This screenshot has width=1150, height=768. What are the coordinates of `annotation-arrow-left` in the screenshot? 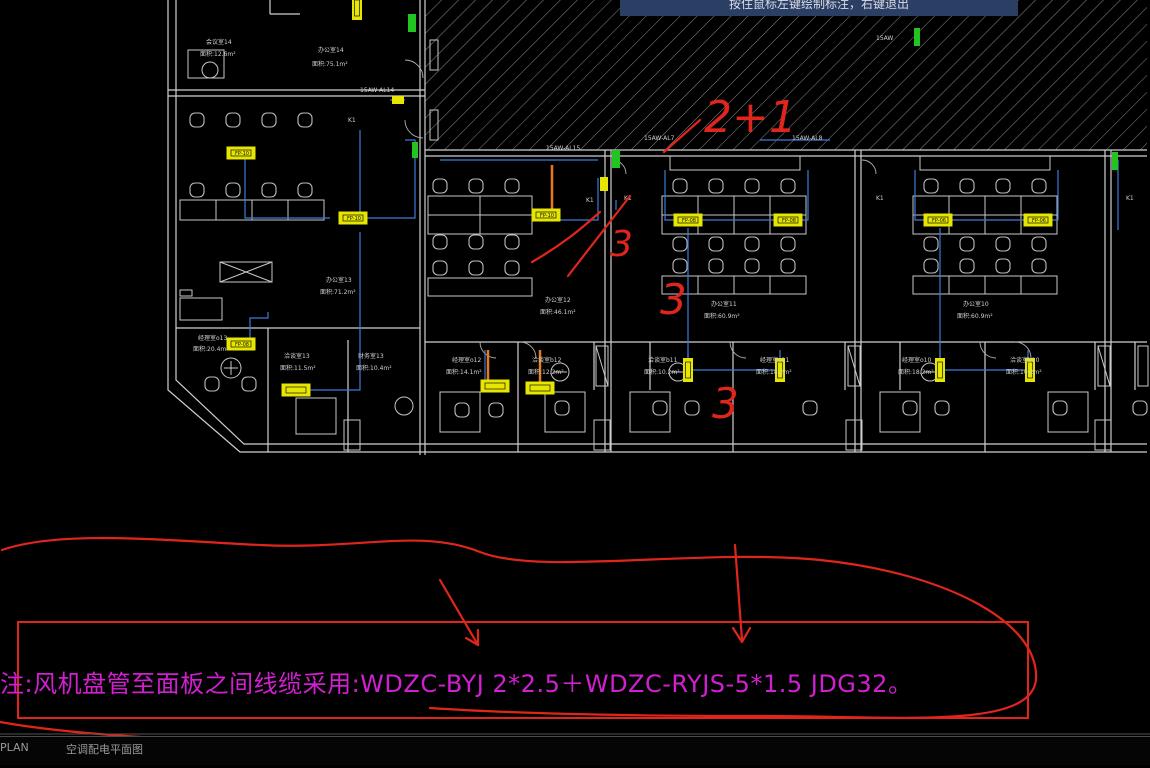 It's located at (459, 612).